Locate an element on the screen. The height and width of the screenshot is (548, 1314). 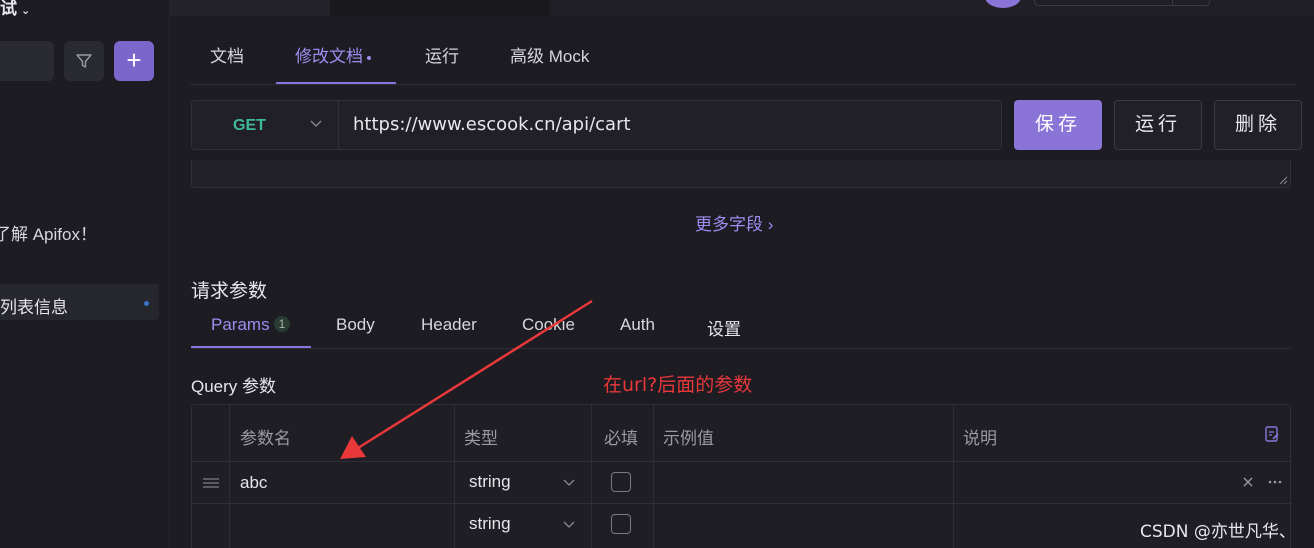
save-button: 保存 is located at coordinates (1058, 125).